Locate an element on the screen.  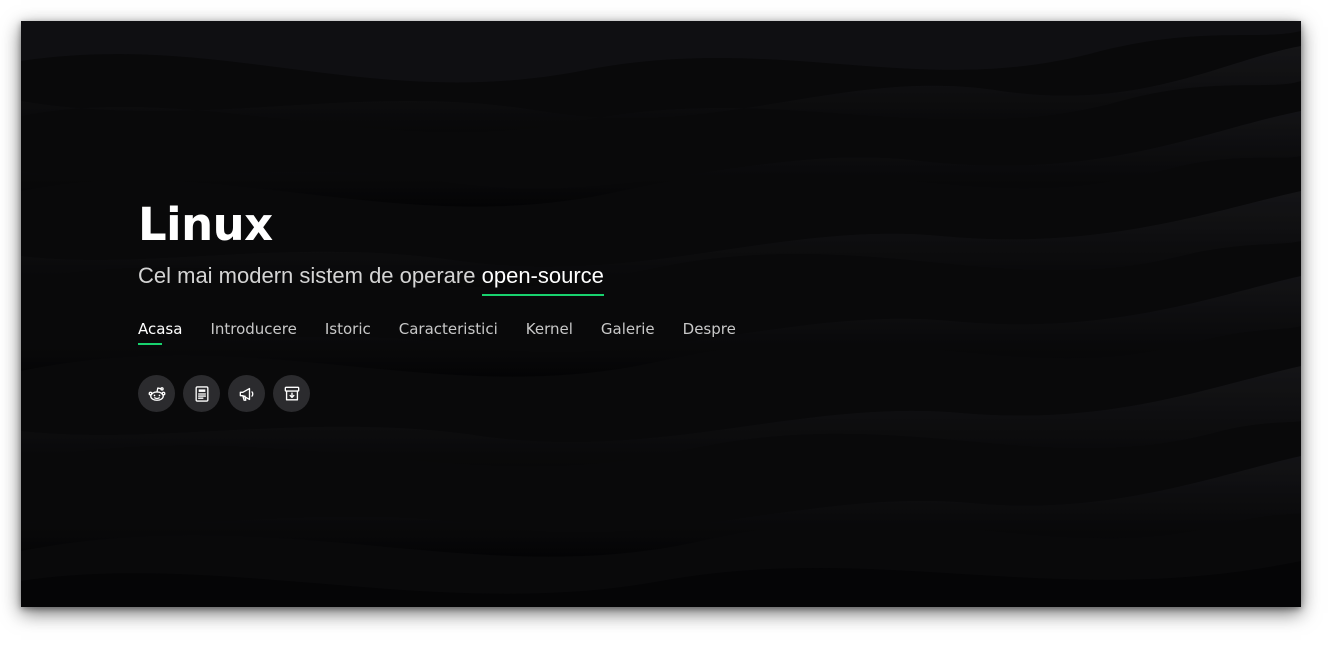
social-links is located at coordinates (437, 393).